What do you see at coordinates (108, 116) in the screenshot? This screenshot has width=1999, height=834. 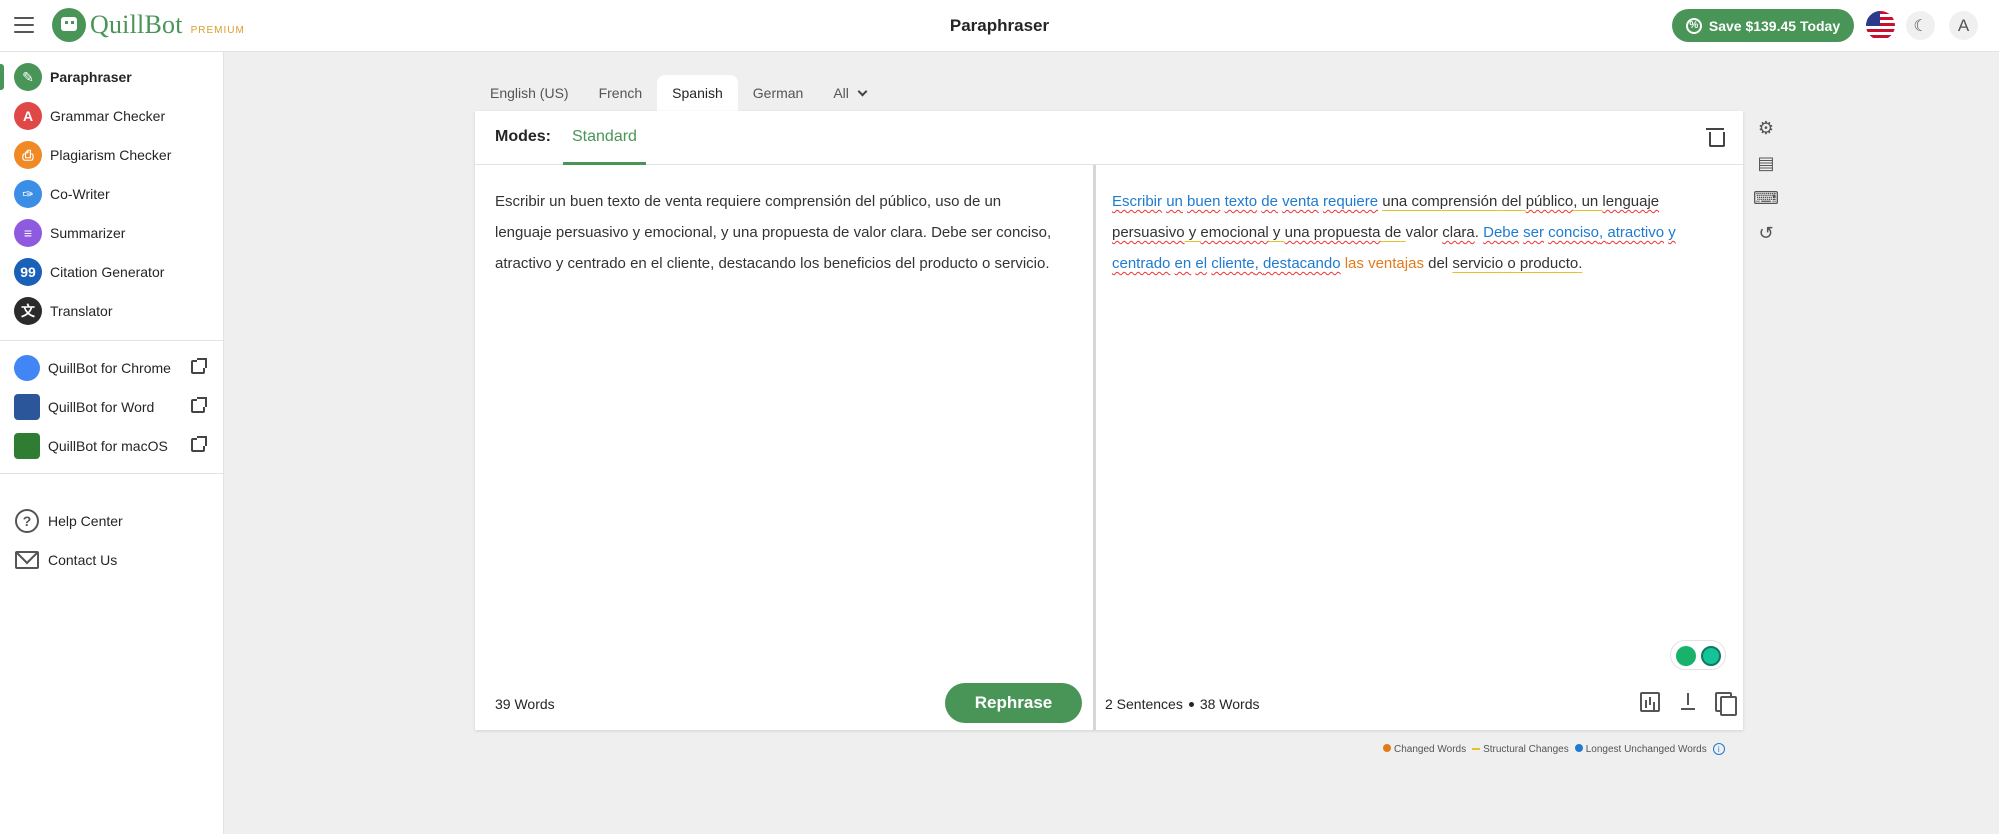 I see `sidebar-item-label: Grammar Checker` at bounding box center [108, 116].